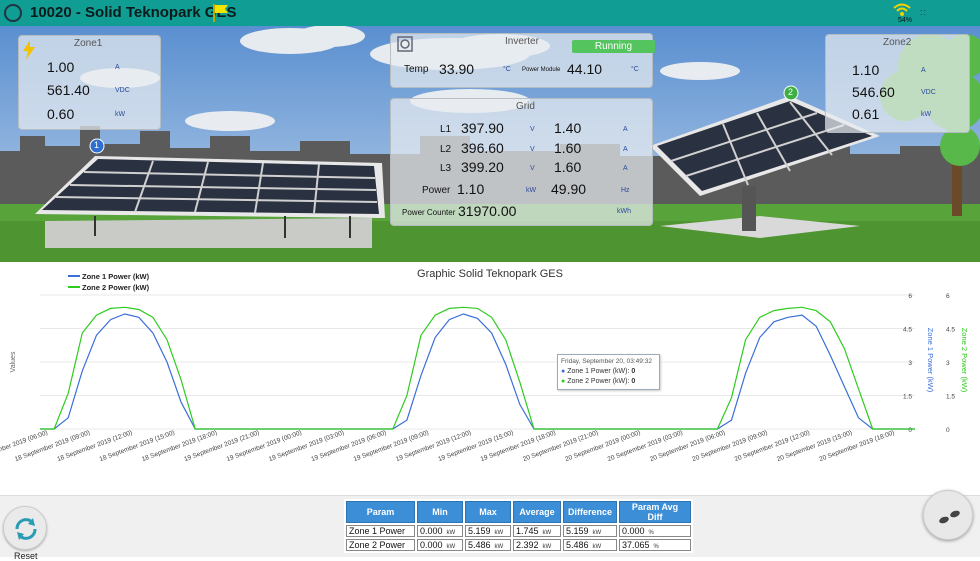  Describe the element at coordinates (120, 114) in the screenshot. I see `zone1-power-unit: kW` at that location.